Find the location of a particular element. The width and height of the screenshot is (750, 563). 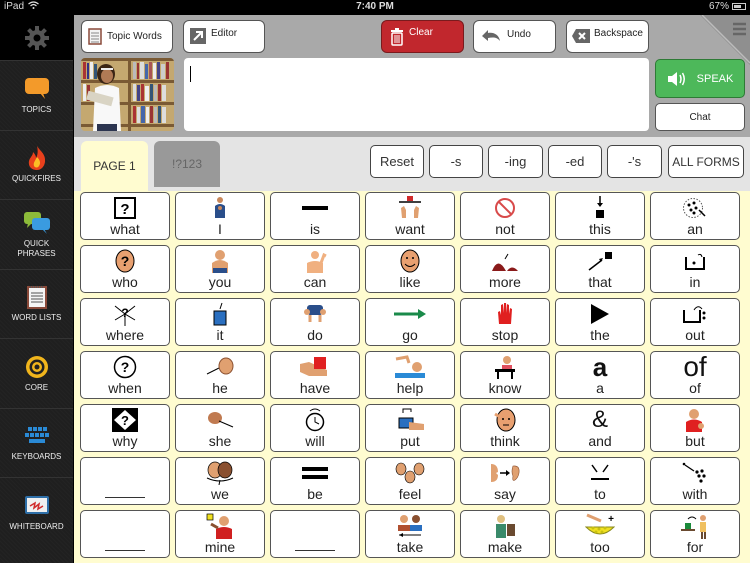

word-button-out: out is located at coordinates (695, 322).